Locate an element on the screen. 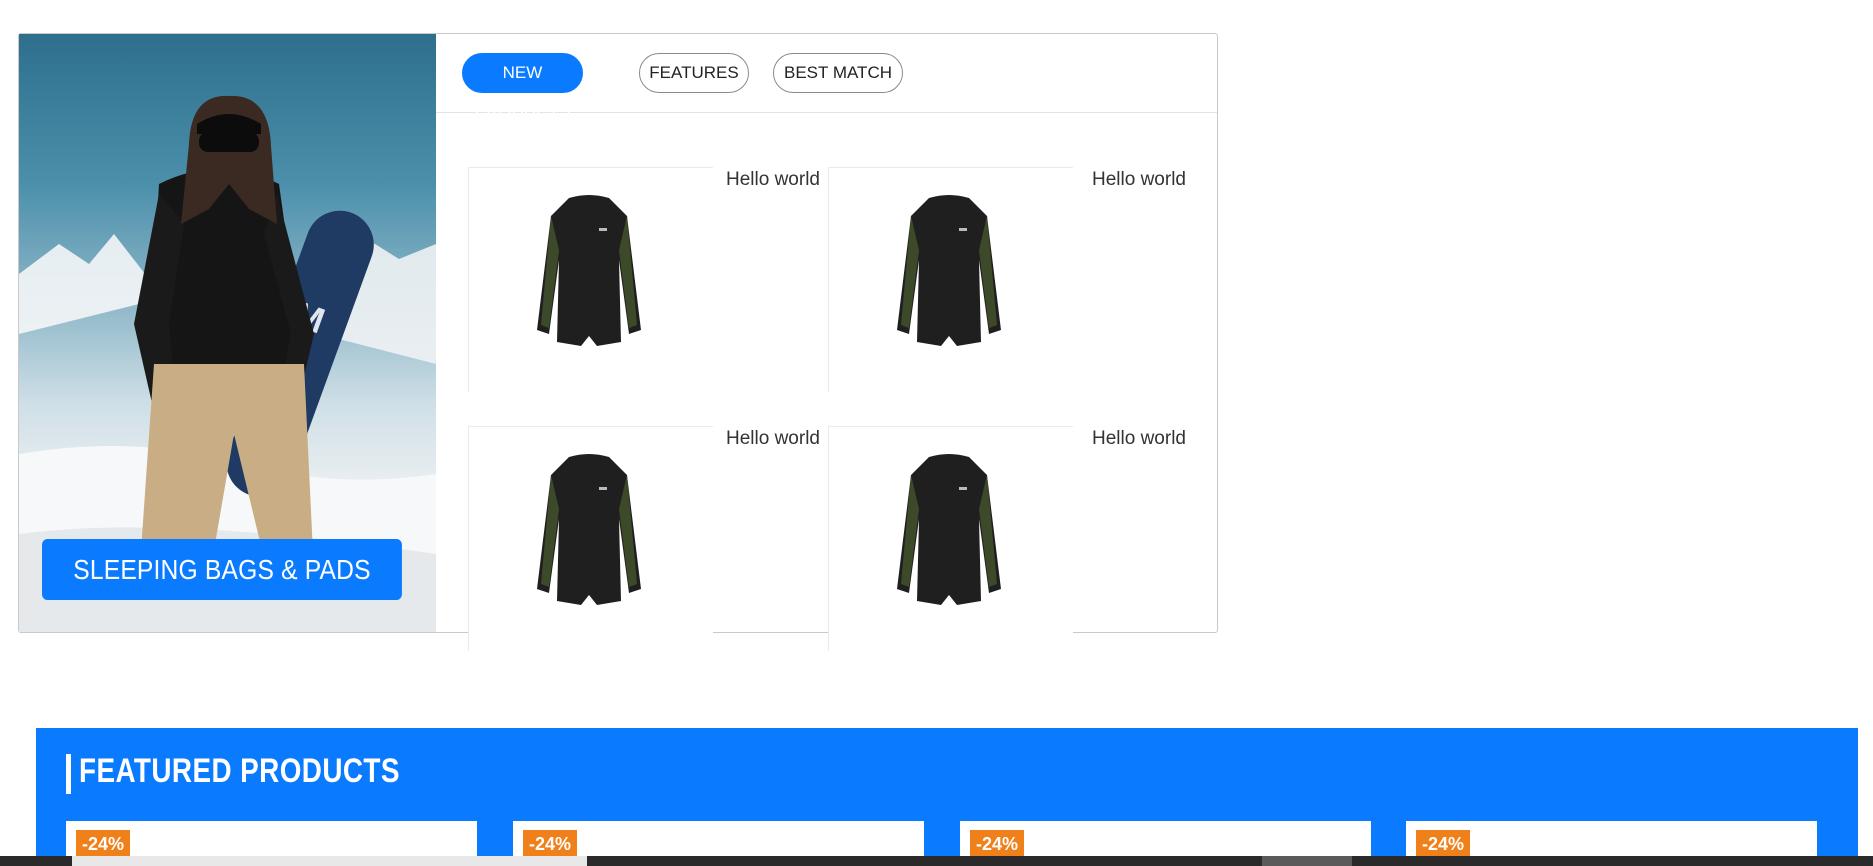 The width and height of the screenshot is (1873, 866). sleeping-bags-button: SLEEPING BAGS & PADS is located at coordinates (222, 569).